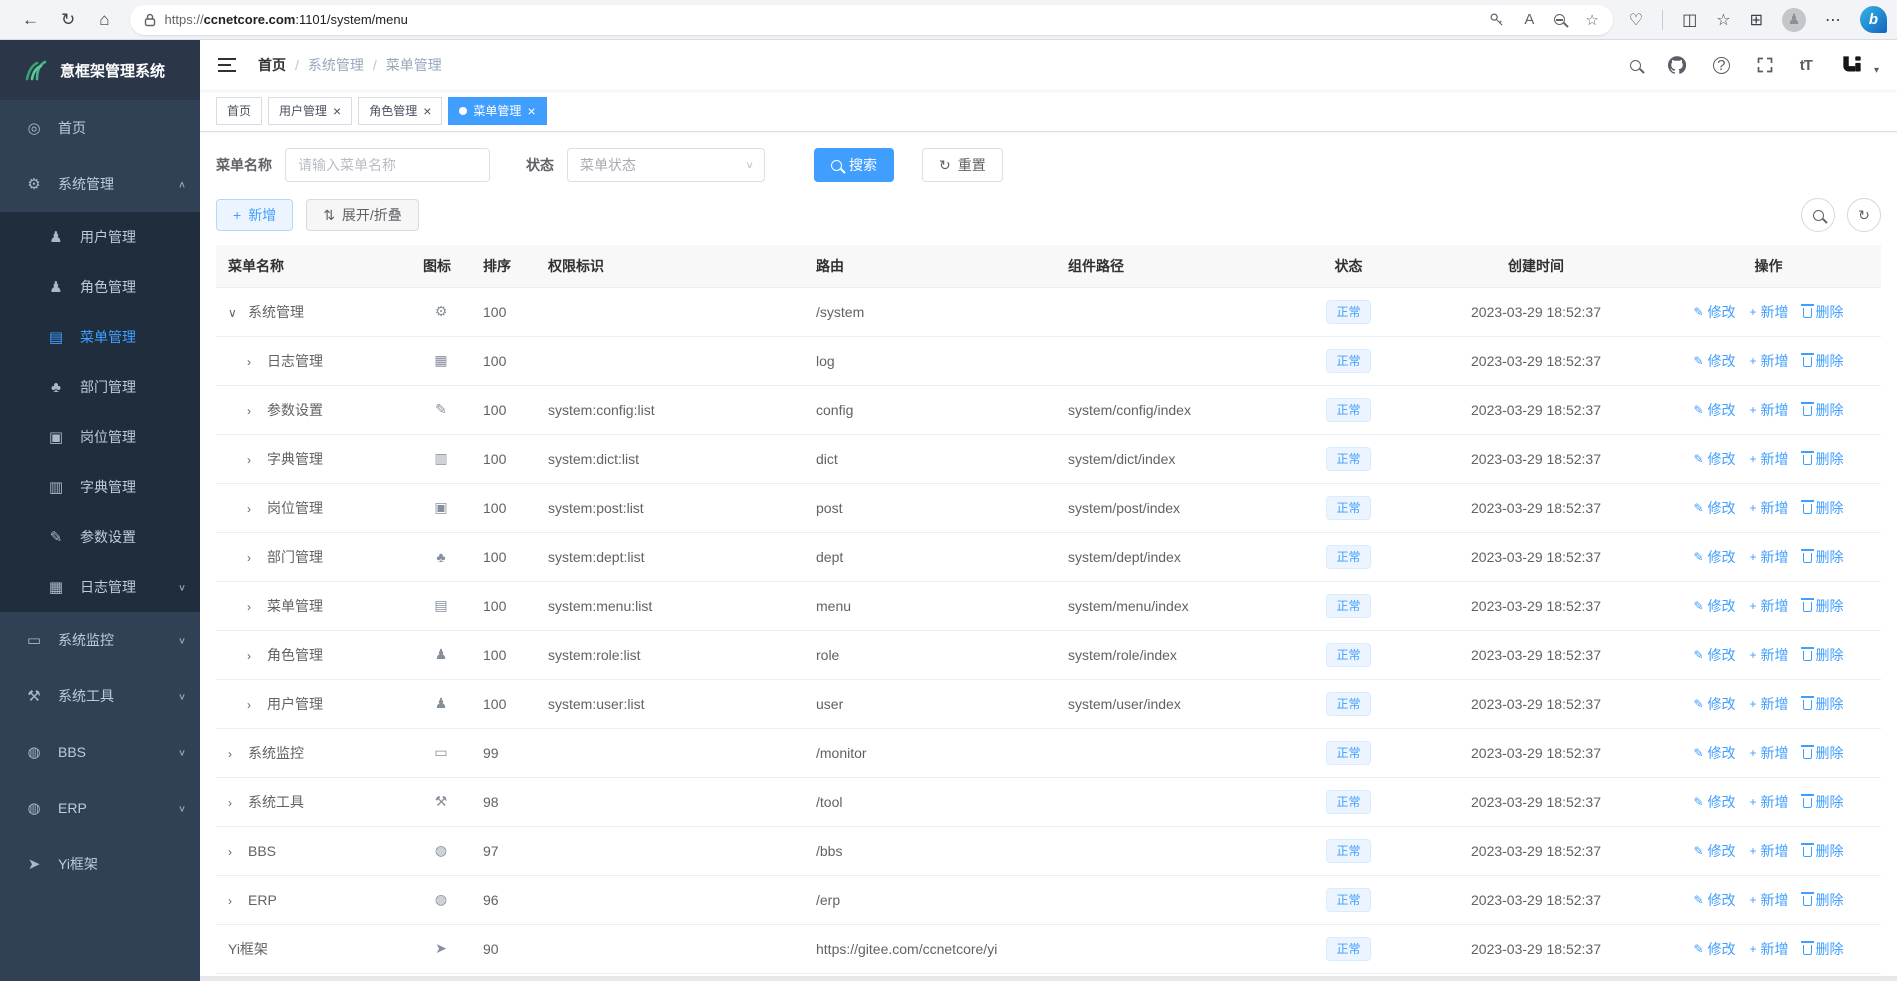 This screenshot has height=981, width=1897. What do you see at coordinates (666, 165) in the screenshot?
I see `status-select: 菜单状态 ∨` at bounding box center [666, 165].